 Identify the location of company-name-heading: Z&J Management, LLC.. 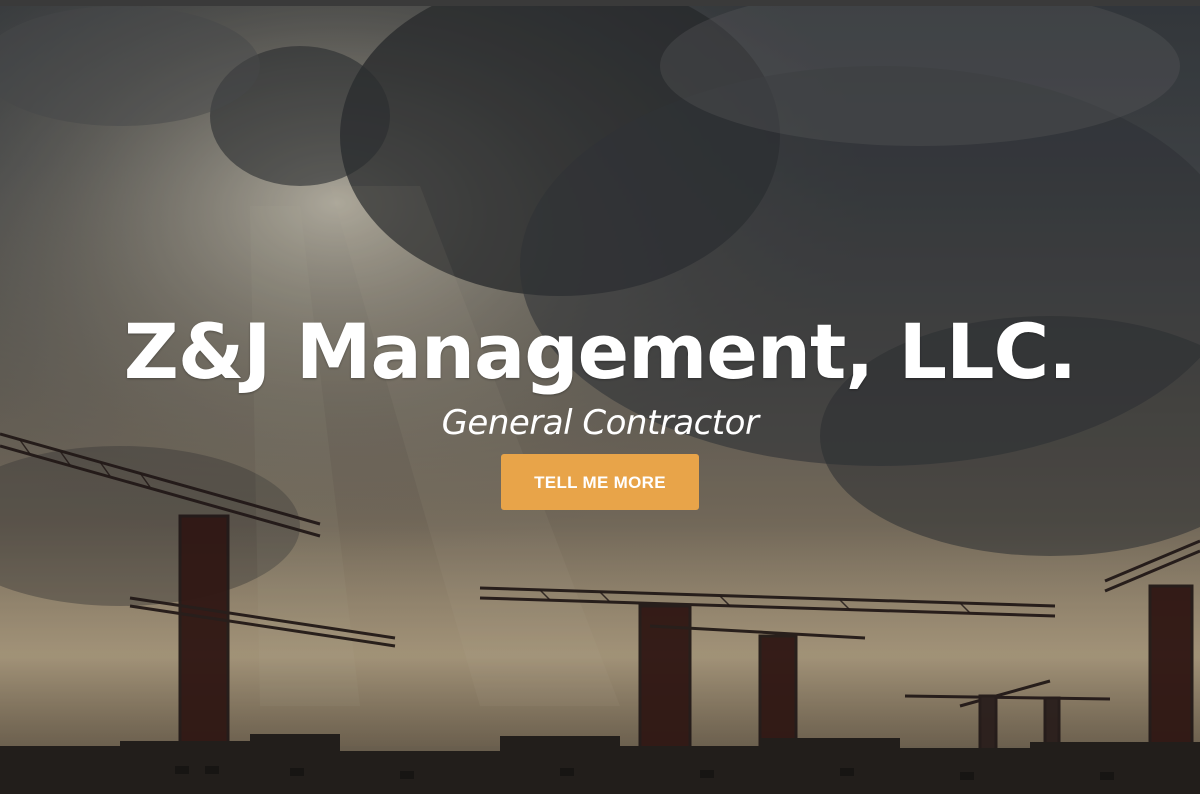
(600, 351).